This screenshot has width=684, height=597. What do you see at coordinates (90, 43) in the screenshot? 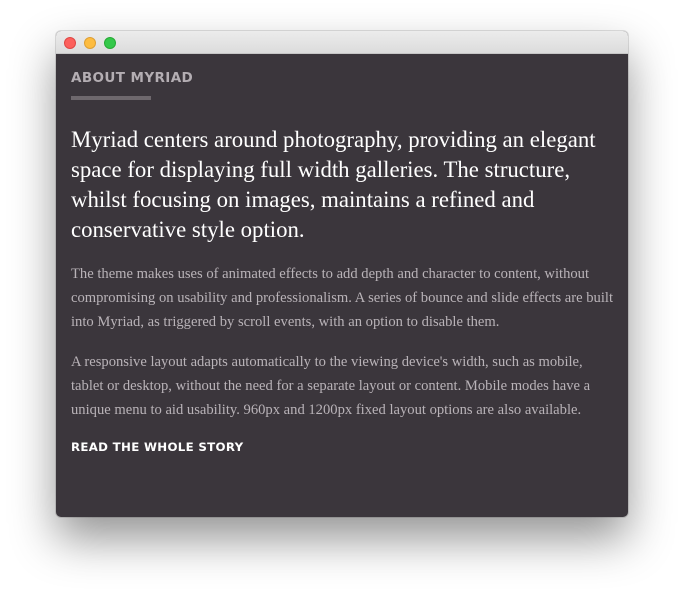
I see `minimize-window-button` at bounding box center [90, 43].